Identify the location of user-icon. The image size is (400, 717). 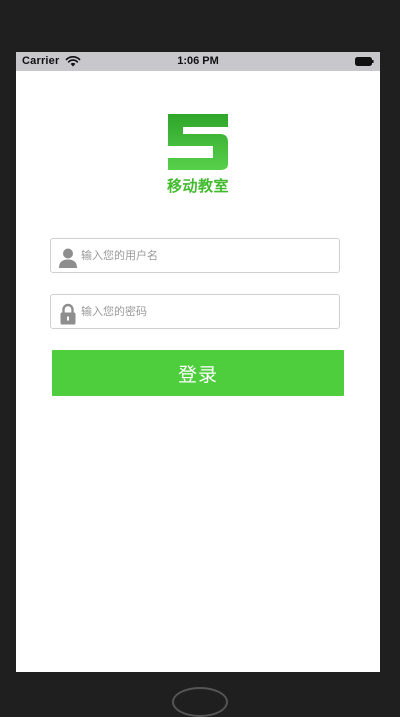
(68, 258).